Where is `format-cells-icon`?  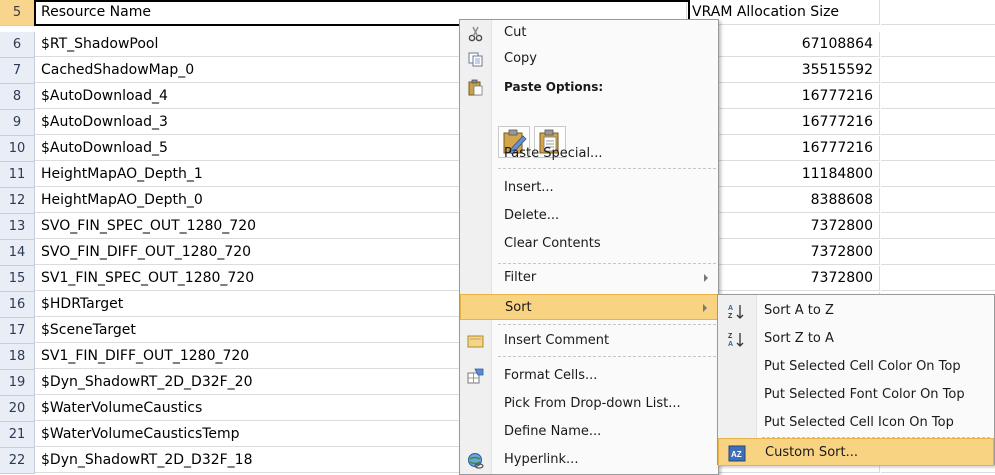
format-cells-icon is located at coordinates (475, 376).